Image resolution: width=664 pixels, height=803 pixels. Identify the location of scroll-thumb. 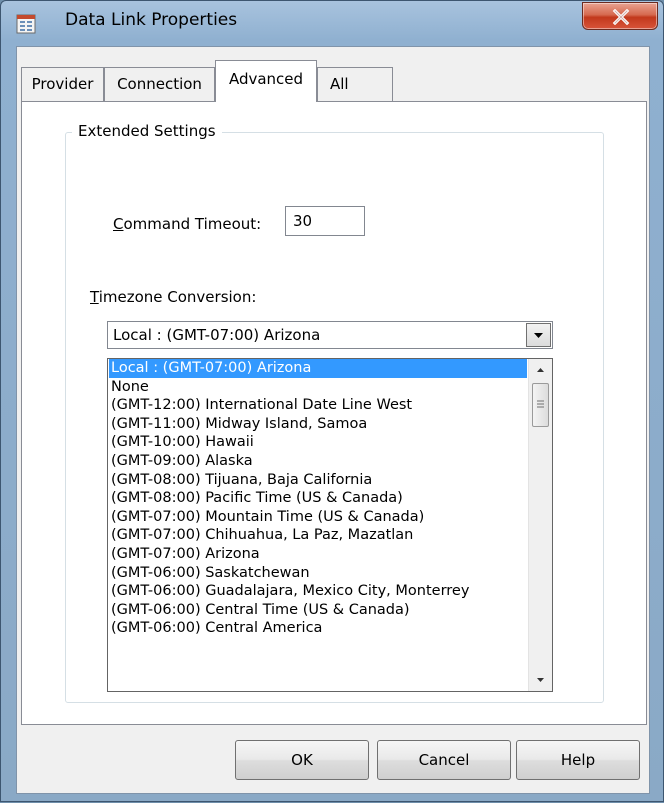
(540, 405).